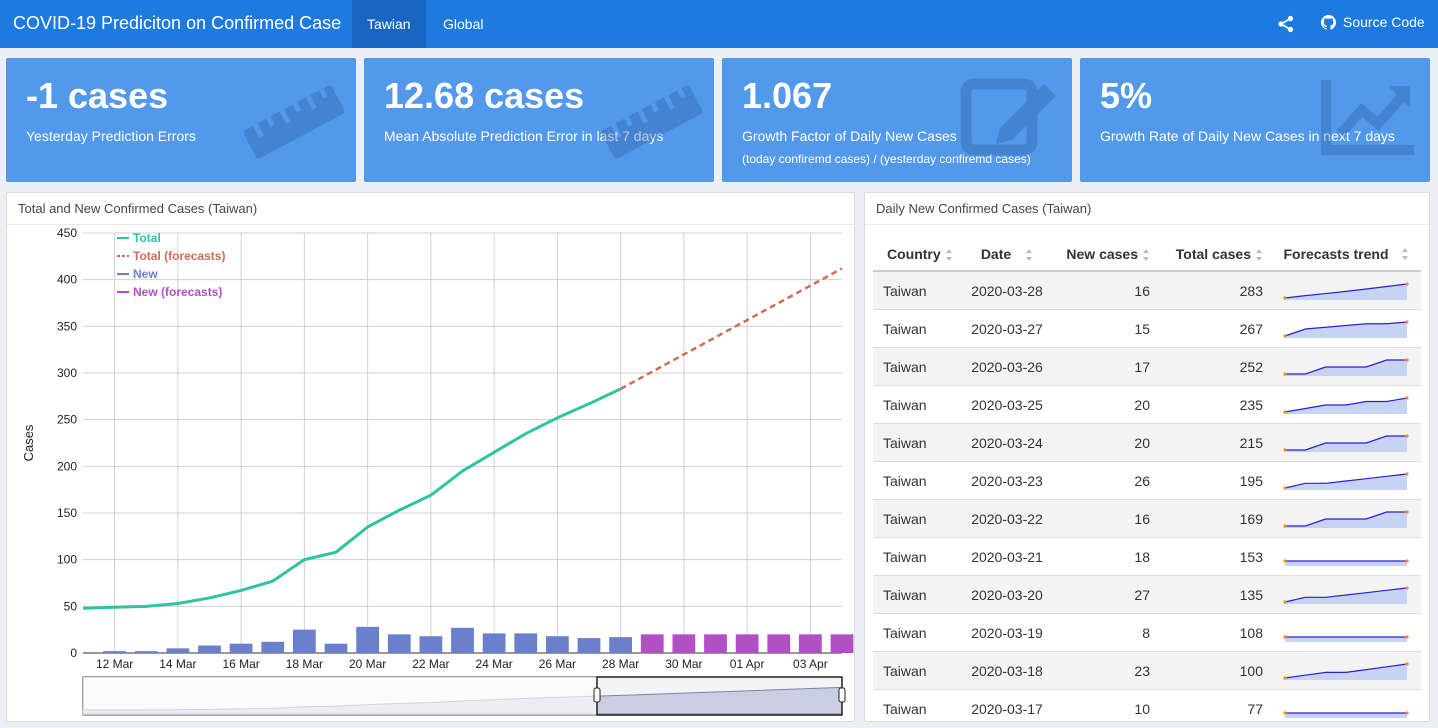 Image resolution: width=1438 pixels, height=728 pixels. What do you see at coordinates (1007, 254) in the screenshot?
I see `col-header-date: Date` at bounding box center [1007, 254].